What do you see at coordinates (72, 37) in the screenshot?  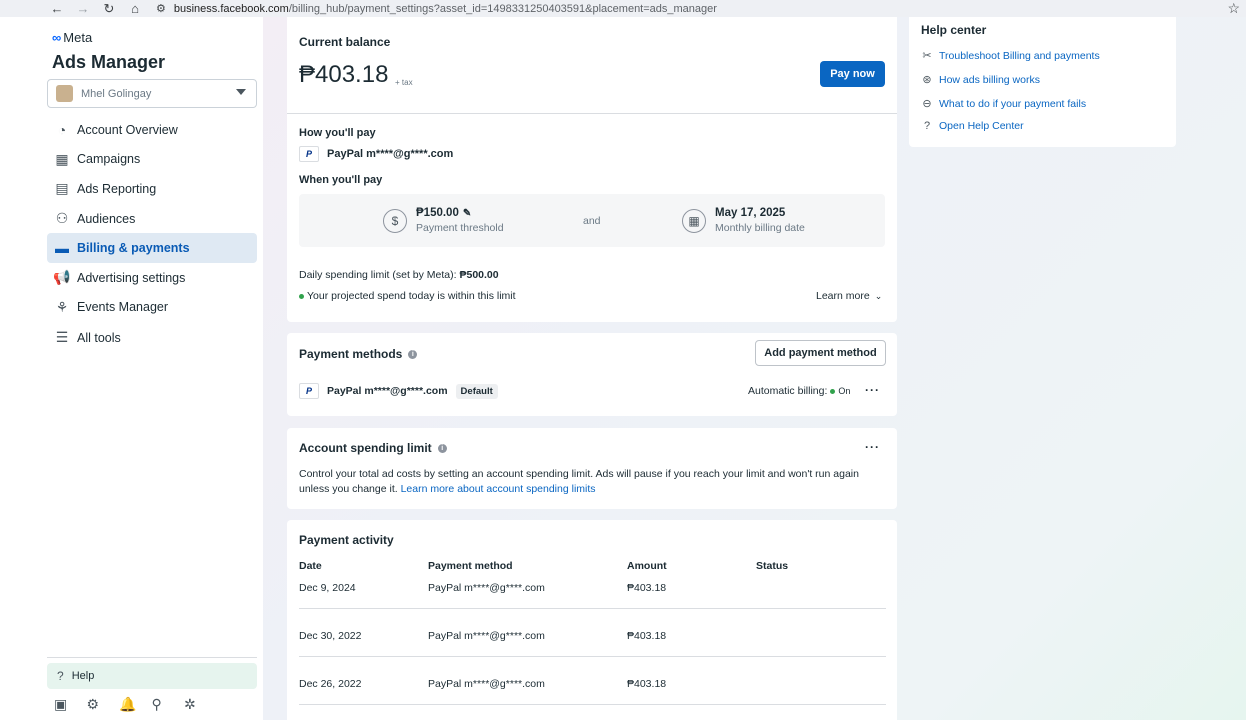 I see `meta-logo: ∞ Meta` at bounding box center [72, 37].